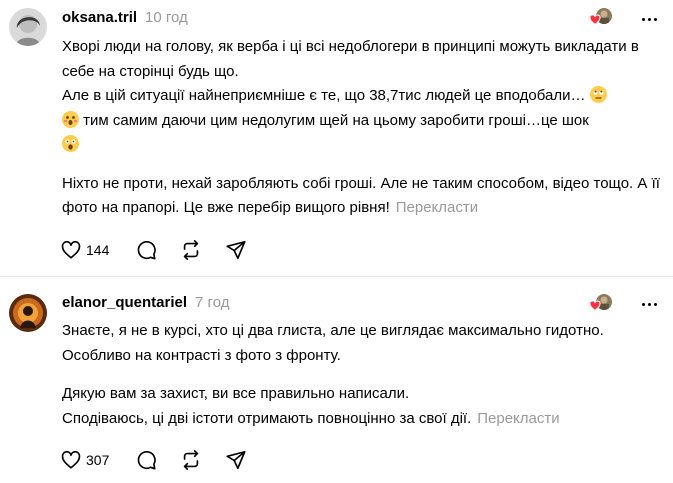 The image size is (673, 483). What do you see at coordinates (84, 460) in the screenshot?
I see `like-button: 307` at bounding box center [84, 460].